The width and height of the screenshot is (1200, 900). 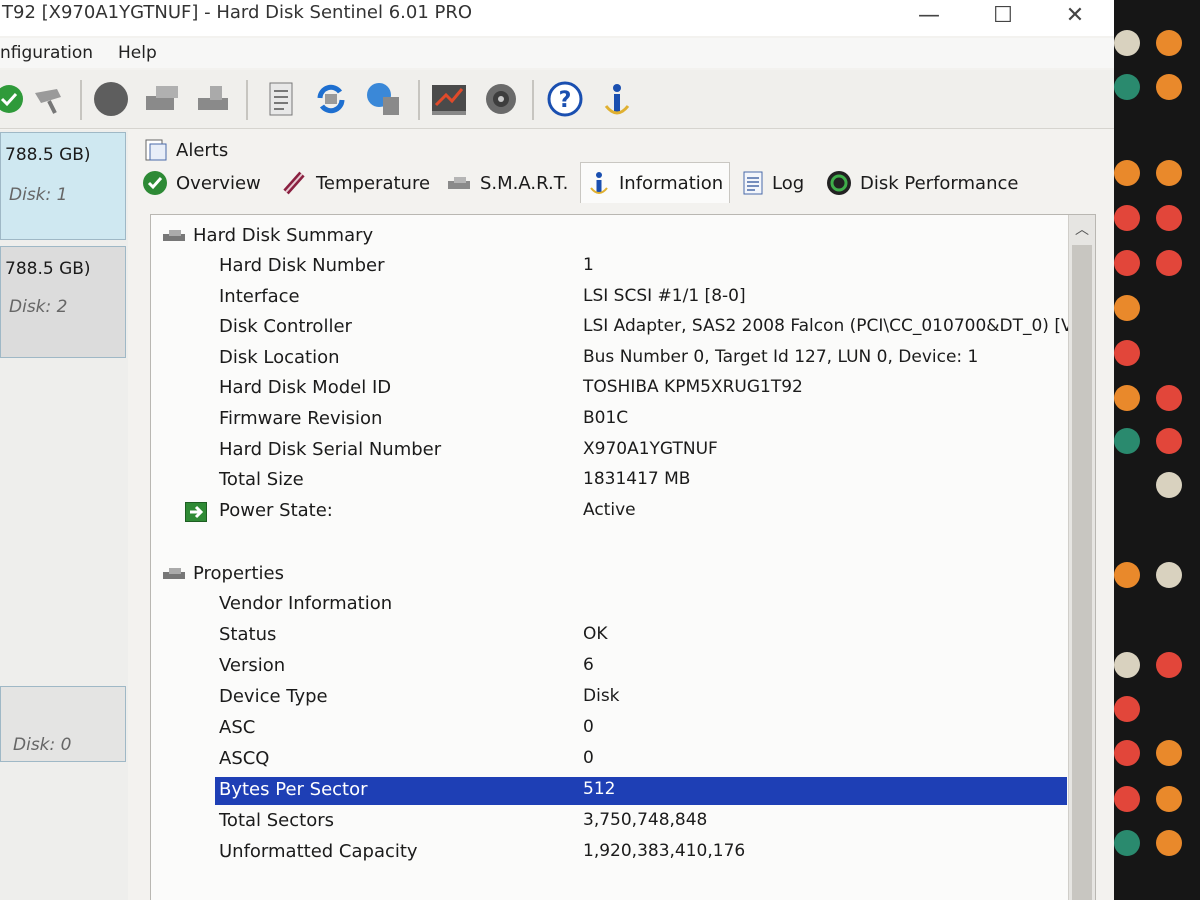 What do you see at coordinates (248, 634) in the screenshot?
I see `info-row-label: Status` at bounding box center [248, 634].